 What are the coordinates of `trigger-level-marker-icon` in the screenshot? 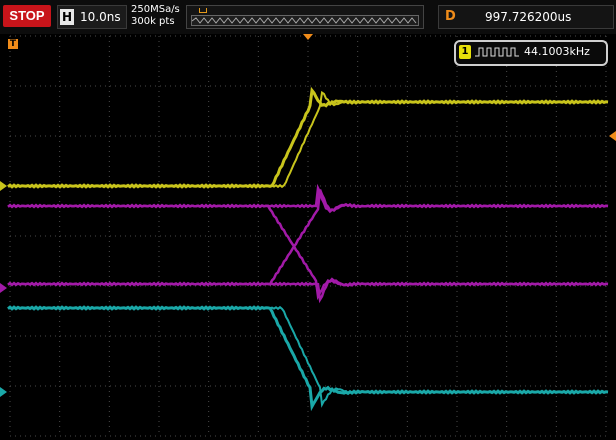 It's located at (612, 136).